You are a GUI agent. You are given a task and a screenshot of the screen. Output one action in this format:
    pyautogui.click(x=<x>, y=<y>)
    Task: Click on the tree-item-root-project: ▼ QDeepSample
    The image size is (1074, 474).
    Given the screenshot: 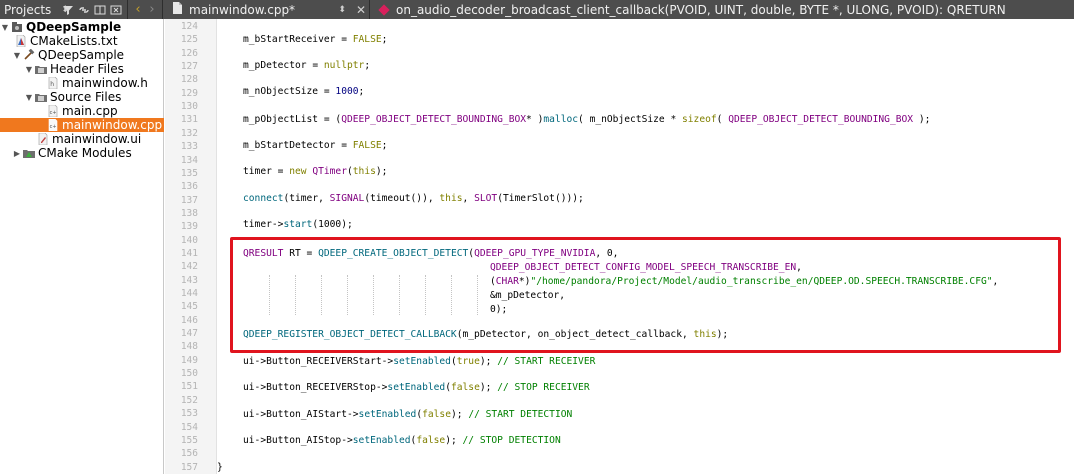 What is the action you would take?
    pyautogui.click(x=82, y=27)
    